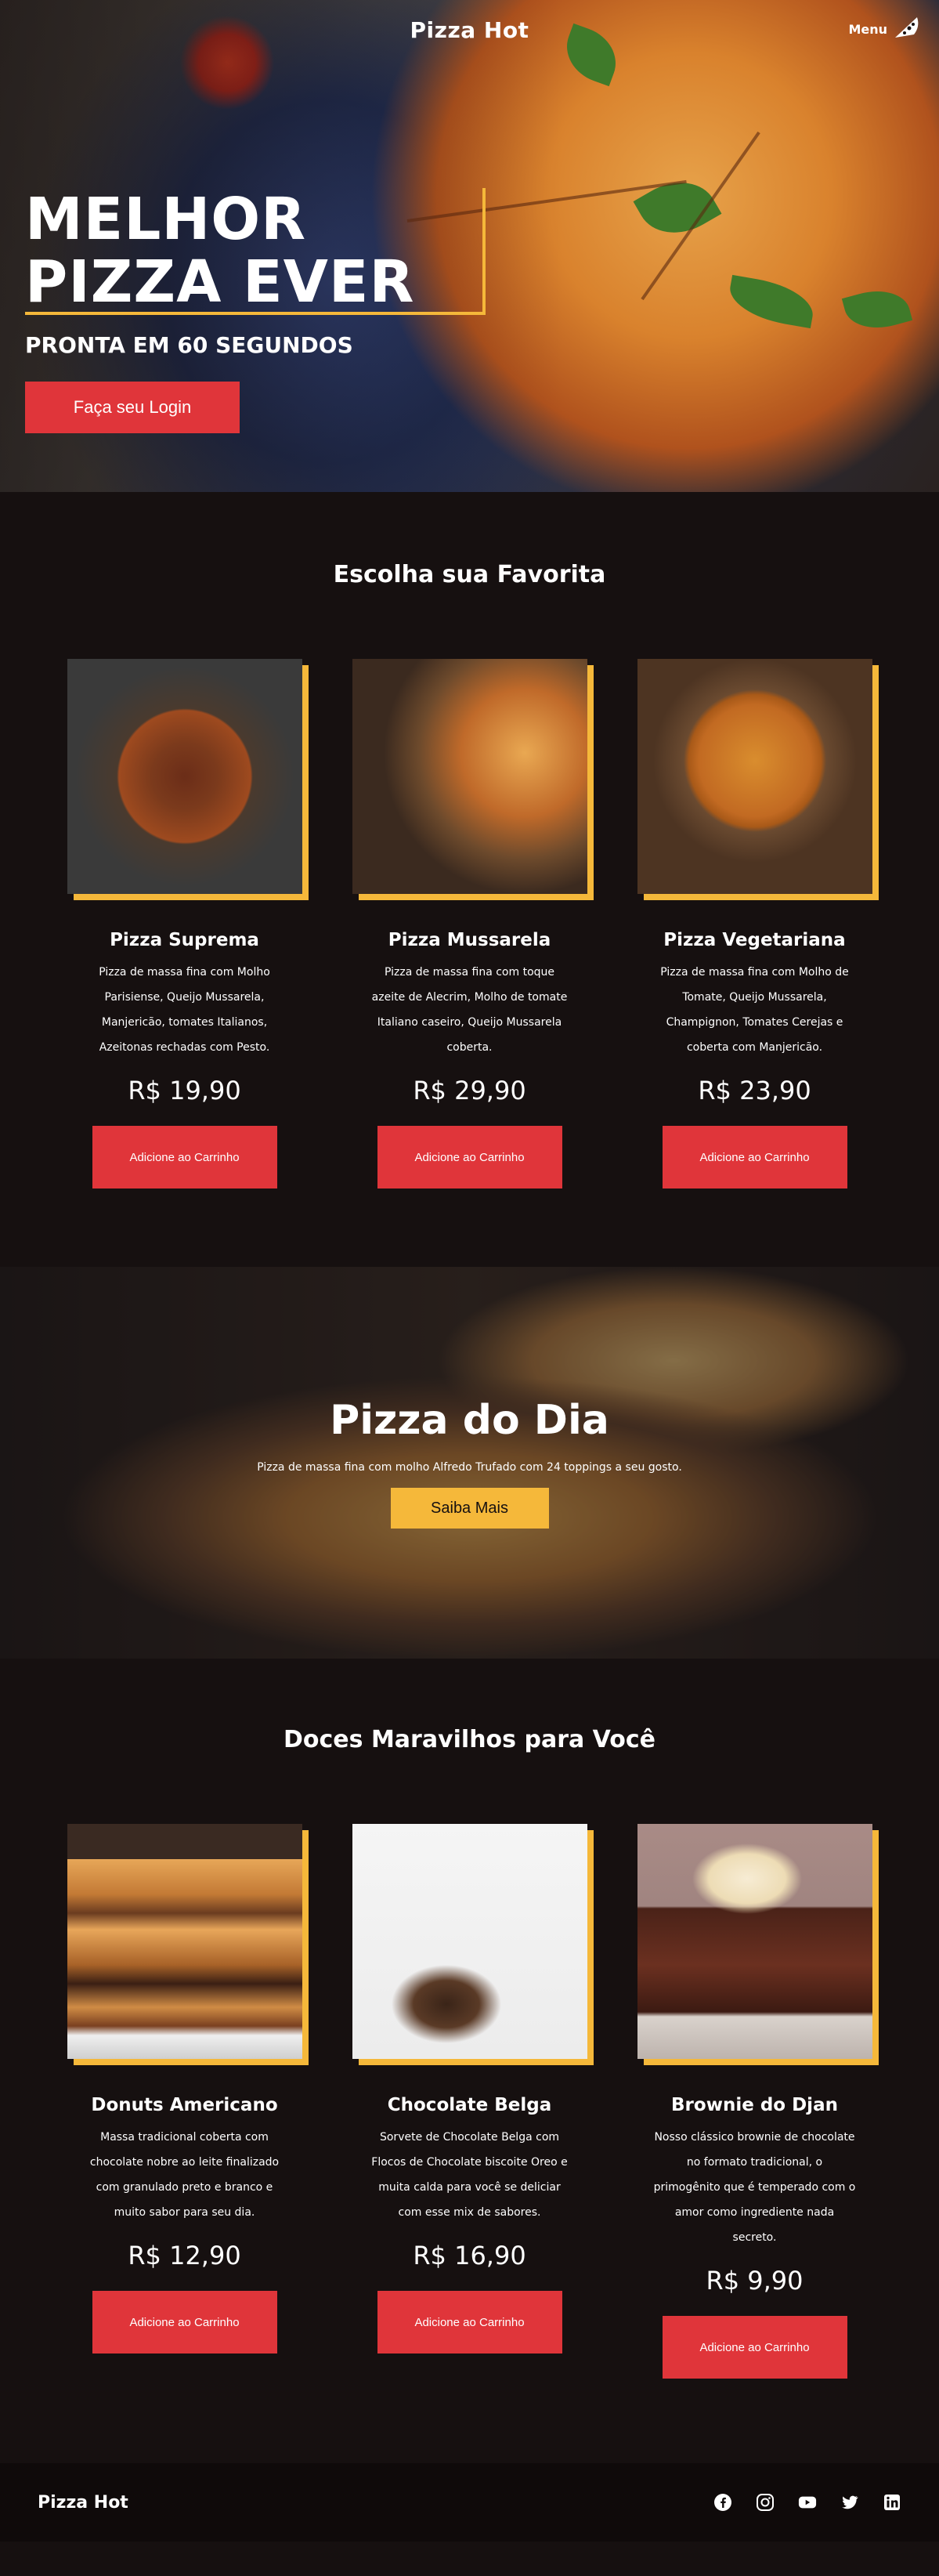  Describe the element at coordinates (469, 1941) in the screenshot. I see `chocolate-belga-image` at that location.